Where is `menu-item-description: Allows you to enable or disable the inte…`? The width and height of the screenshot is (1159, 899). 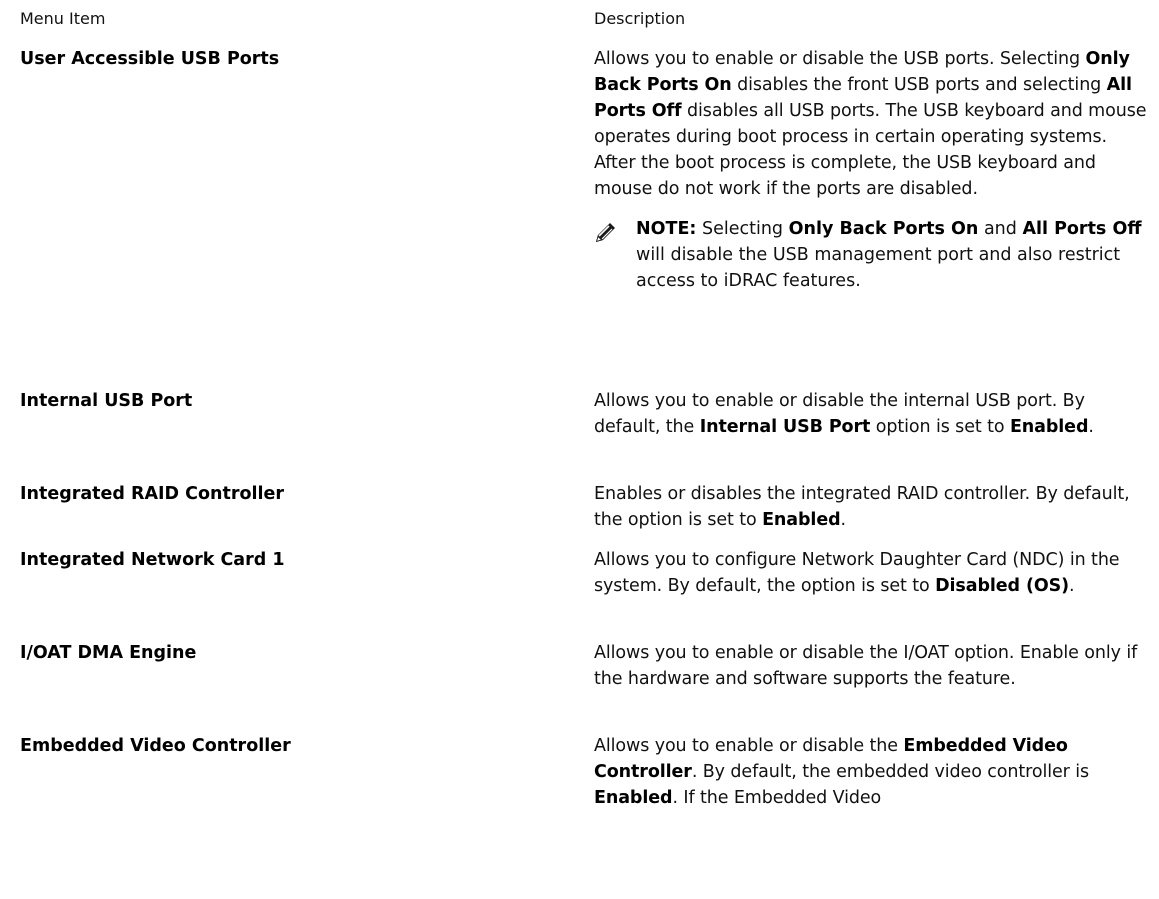
menu-item-description: Allows you to enable or disable the inte… is located at coordinates (871, 414).